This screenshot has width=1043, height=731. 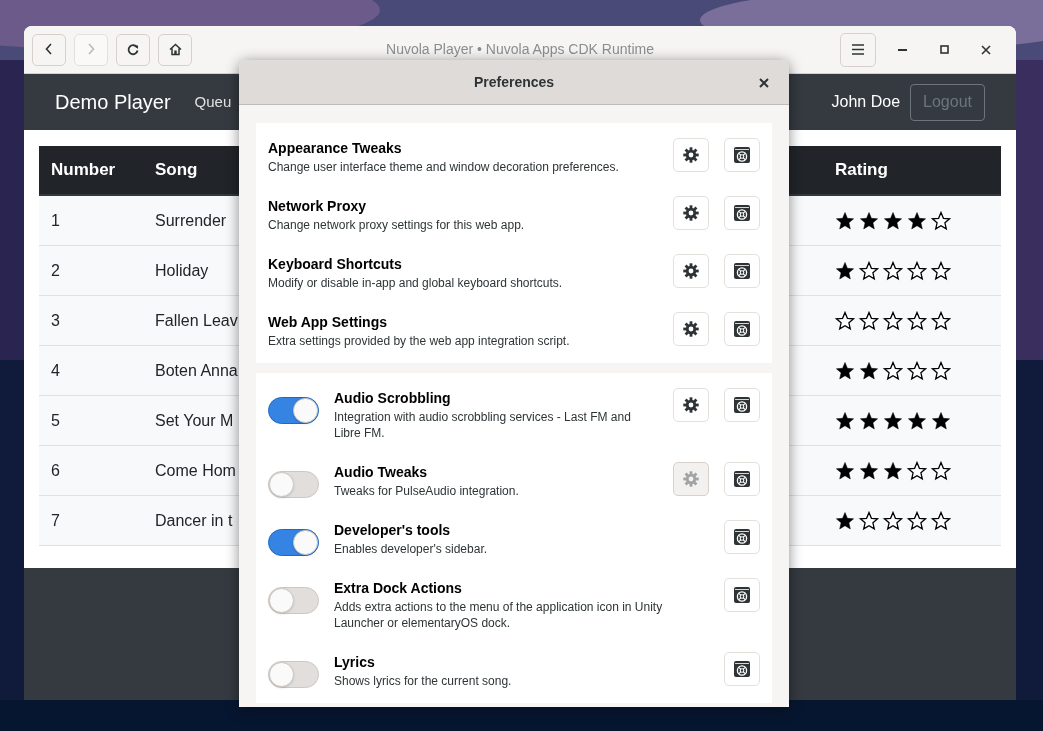 What do you see at coordinates (55, 420) in the screenshot?
I see `table-cell-text: 5` at bounding box center [55, 420].